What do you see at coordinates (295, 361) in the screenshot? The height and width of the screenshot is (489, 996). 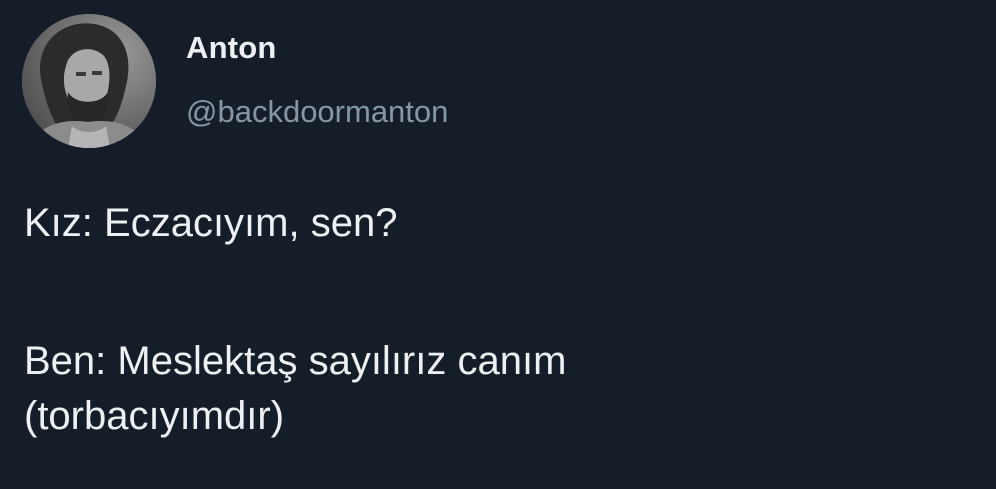 I see `tweet-line: Ben: Meslektaş sayılırız canım` at bounding box center [295, 361].